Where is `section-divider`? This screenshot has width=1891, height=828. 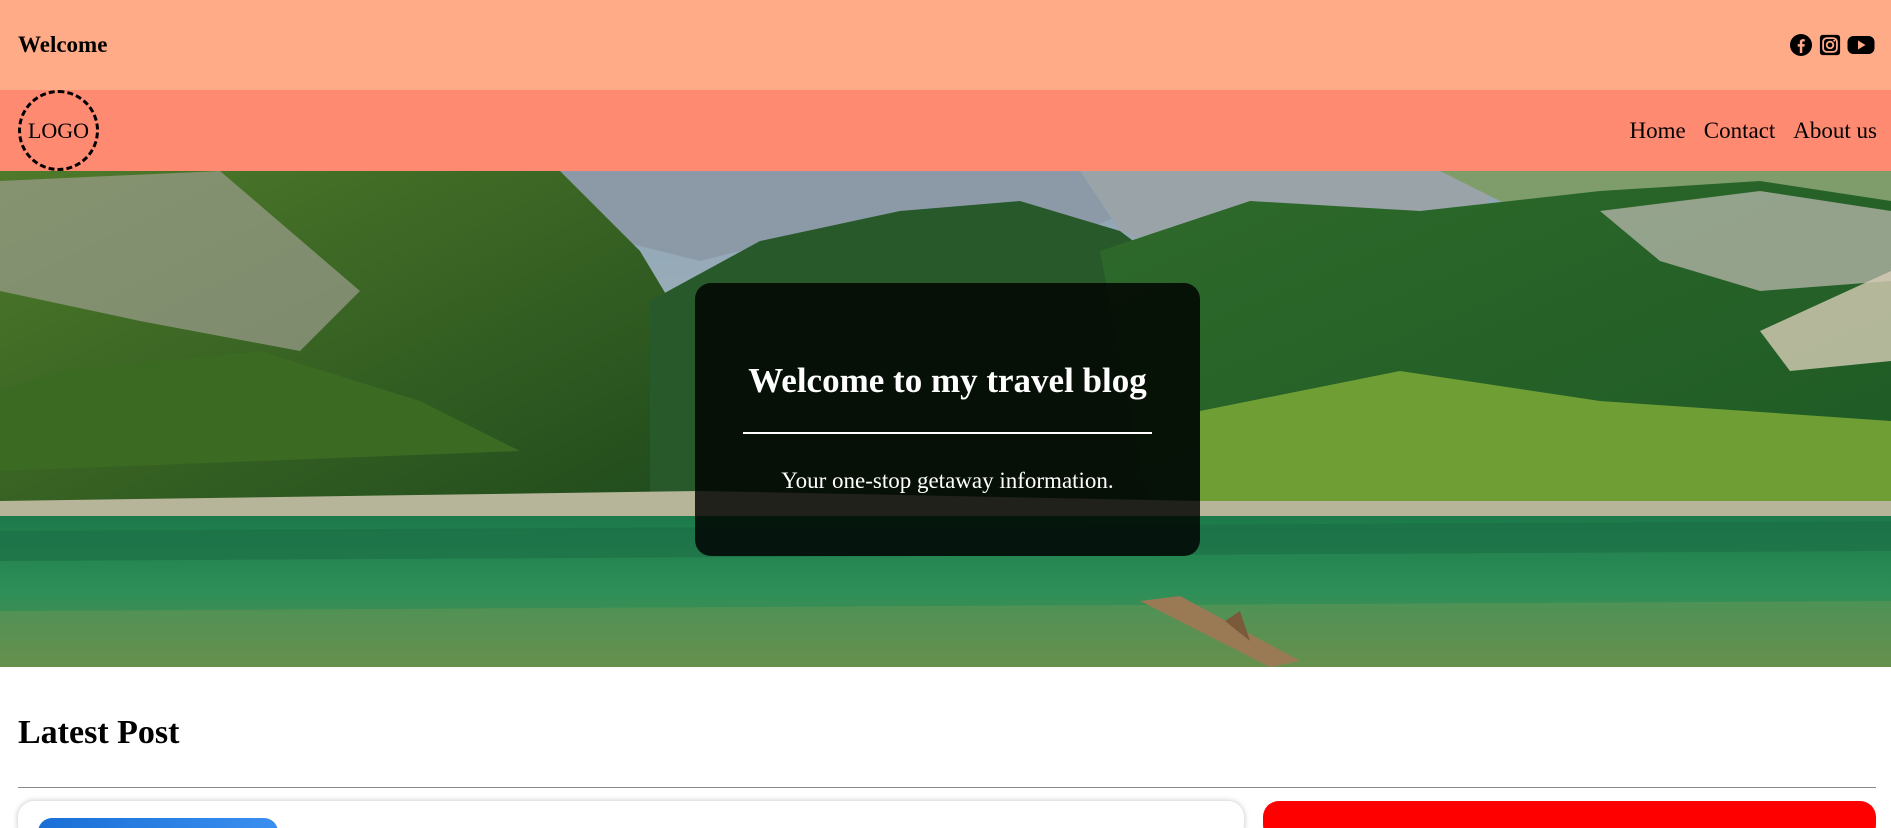
section-divider is located at coordinates (947, 787).